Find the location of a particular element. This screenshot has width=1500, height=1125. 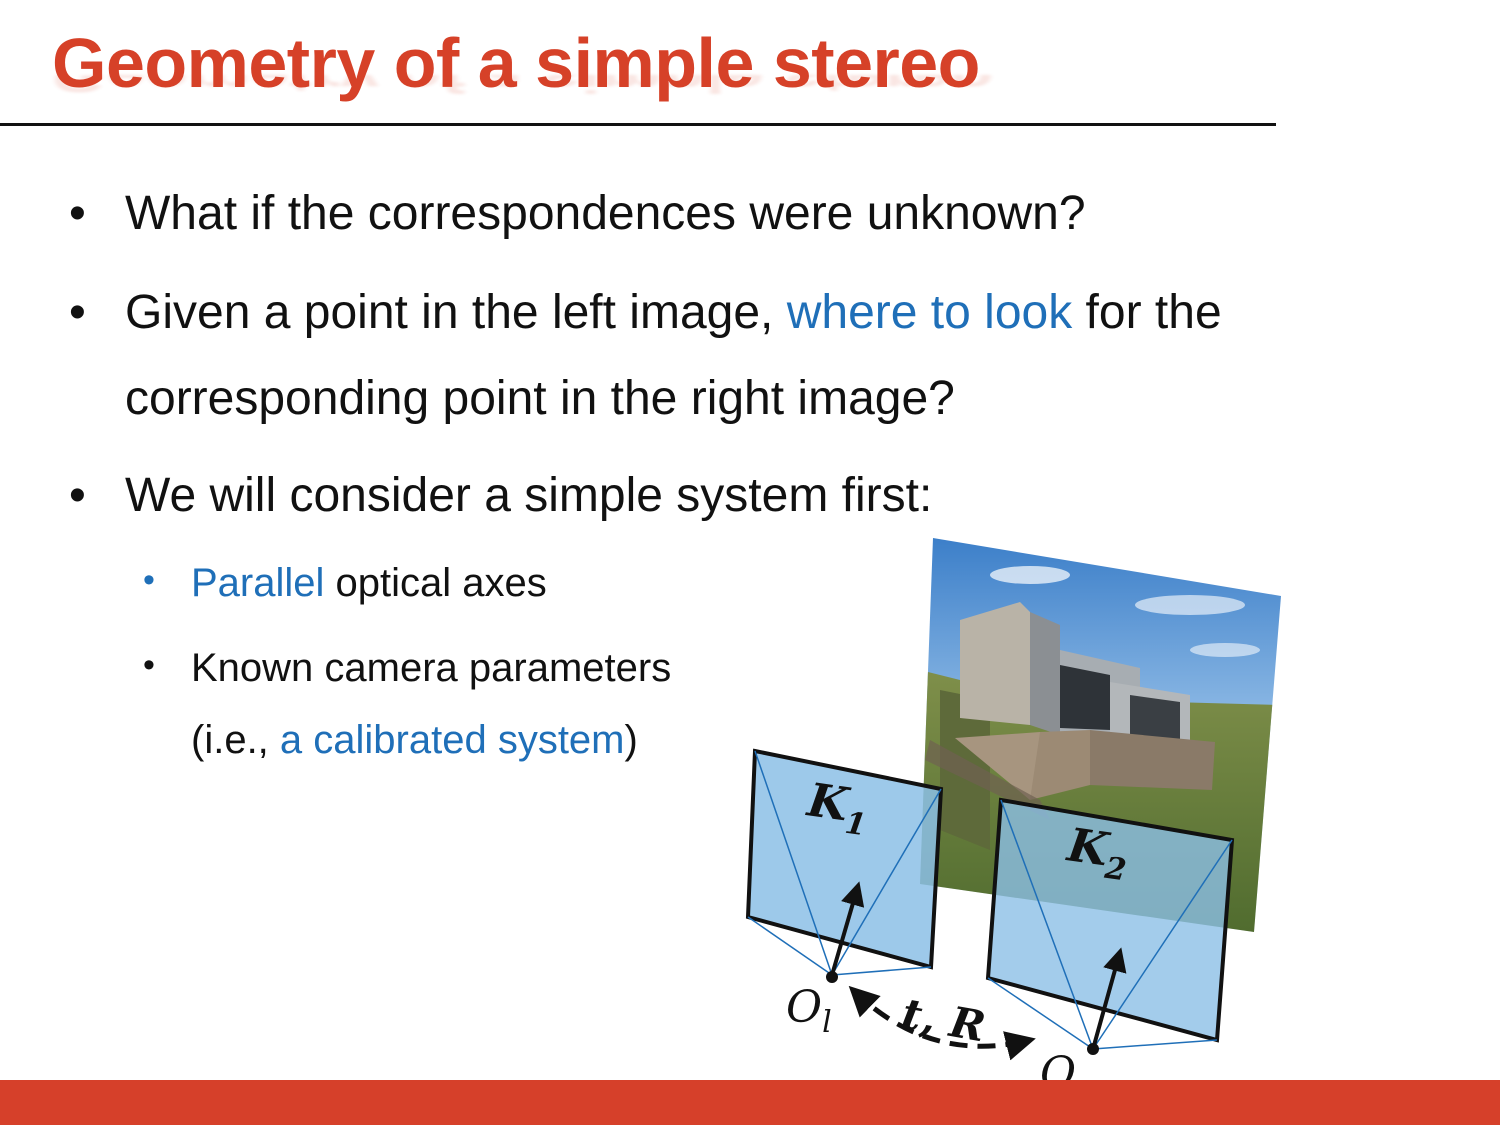

right-image-plane is located at coordinates (1110, 926).